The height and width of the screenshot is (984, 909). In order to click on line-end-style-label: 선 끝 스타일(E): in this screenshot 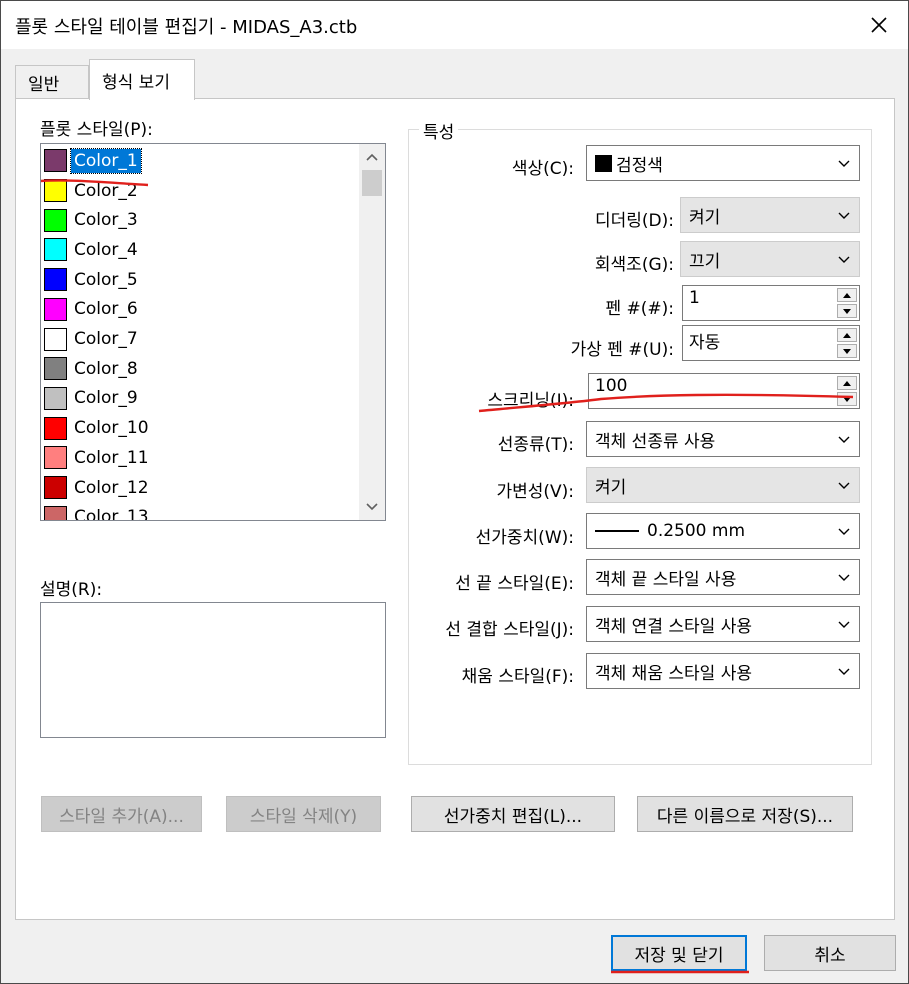, I will do `click(514, 584)`.